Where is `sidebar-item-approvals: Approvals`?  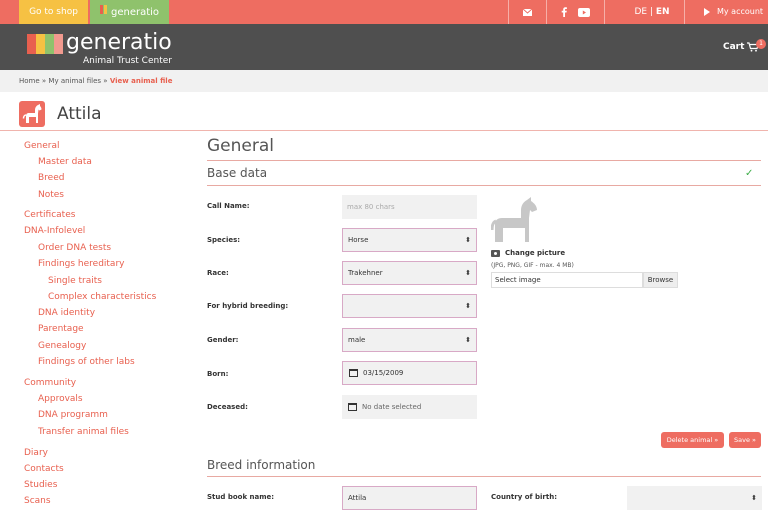 sidebar-item-approvals: Approvals is located at coordinates (60, 399).